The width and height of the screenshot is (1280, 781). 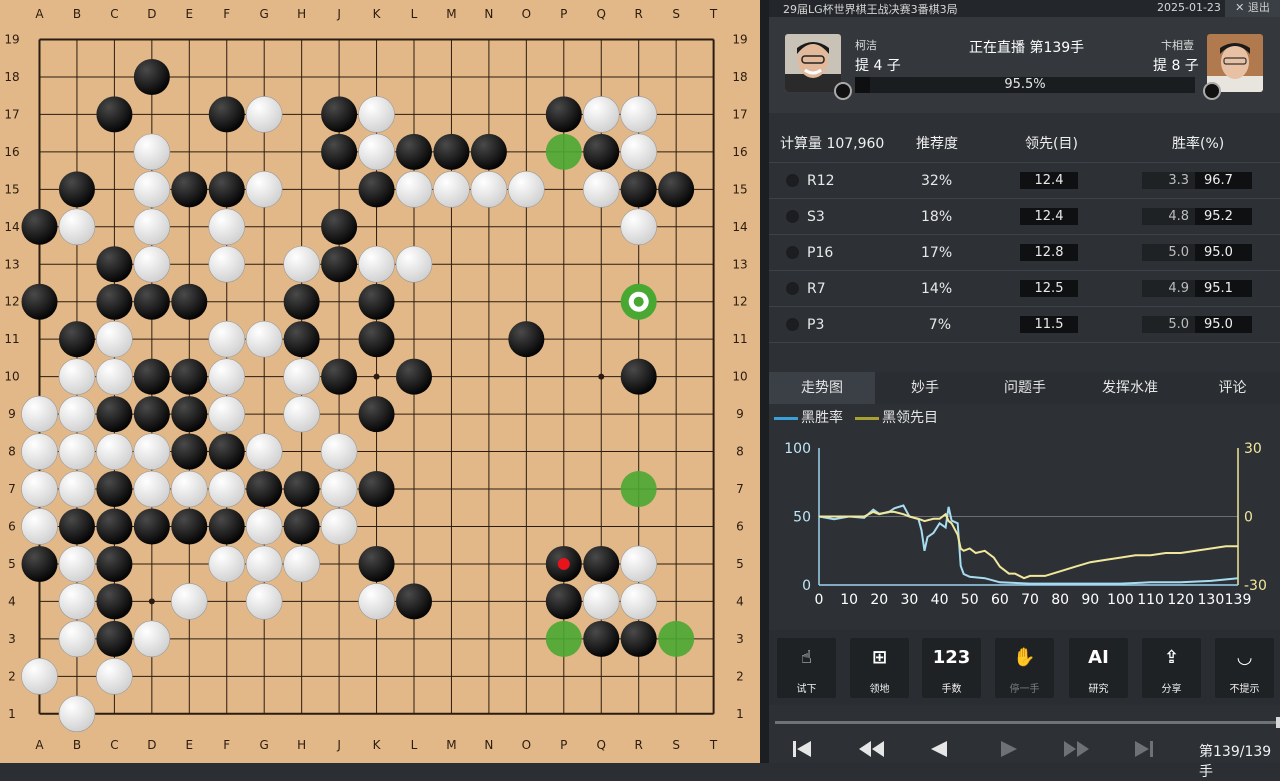 I want to click on x-tick-label: 90, so click(x=1090, y=600).